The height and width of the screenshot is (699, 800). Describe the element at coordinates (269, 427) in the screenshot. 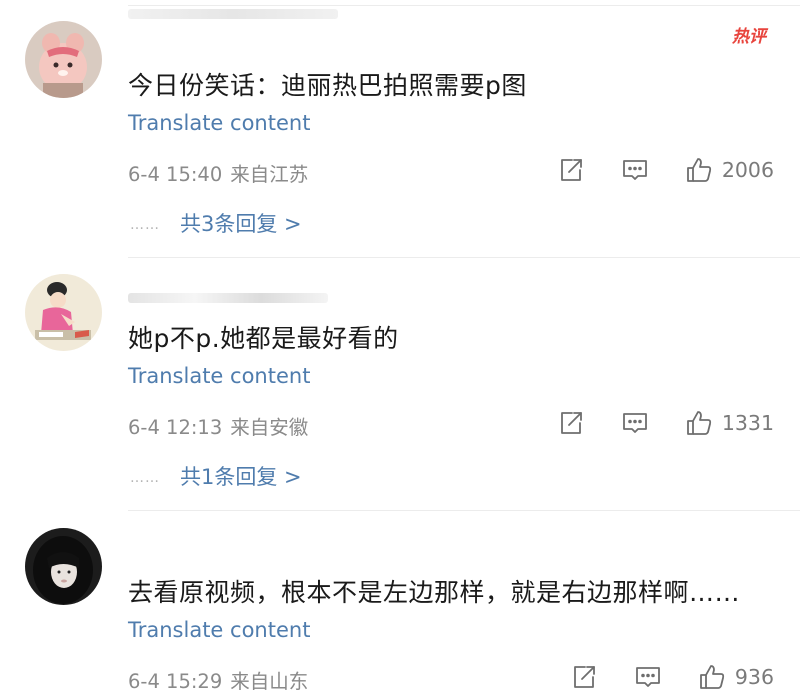

I see `comment-location: 来自安徽` at that location.